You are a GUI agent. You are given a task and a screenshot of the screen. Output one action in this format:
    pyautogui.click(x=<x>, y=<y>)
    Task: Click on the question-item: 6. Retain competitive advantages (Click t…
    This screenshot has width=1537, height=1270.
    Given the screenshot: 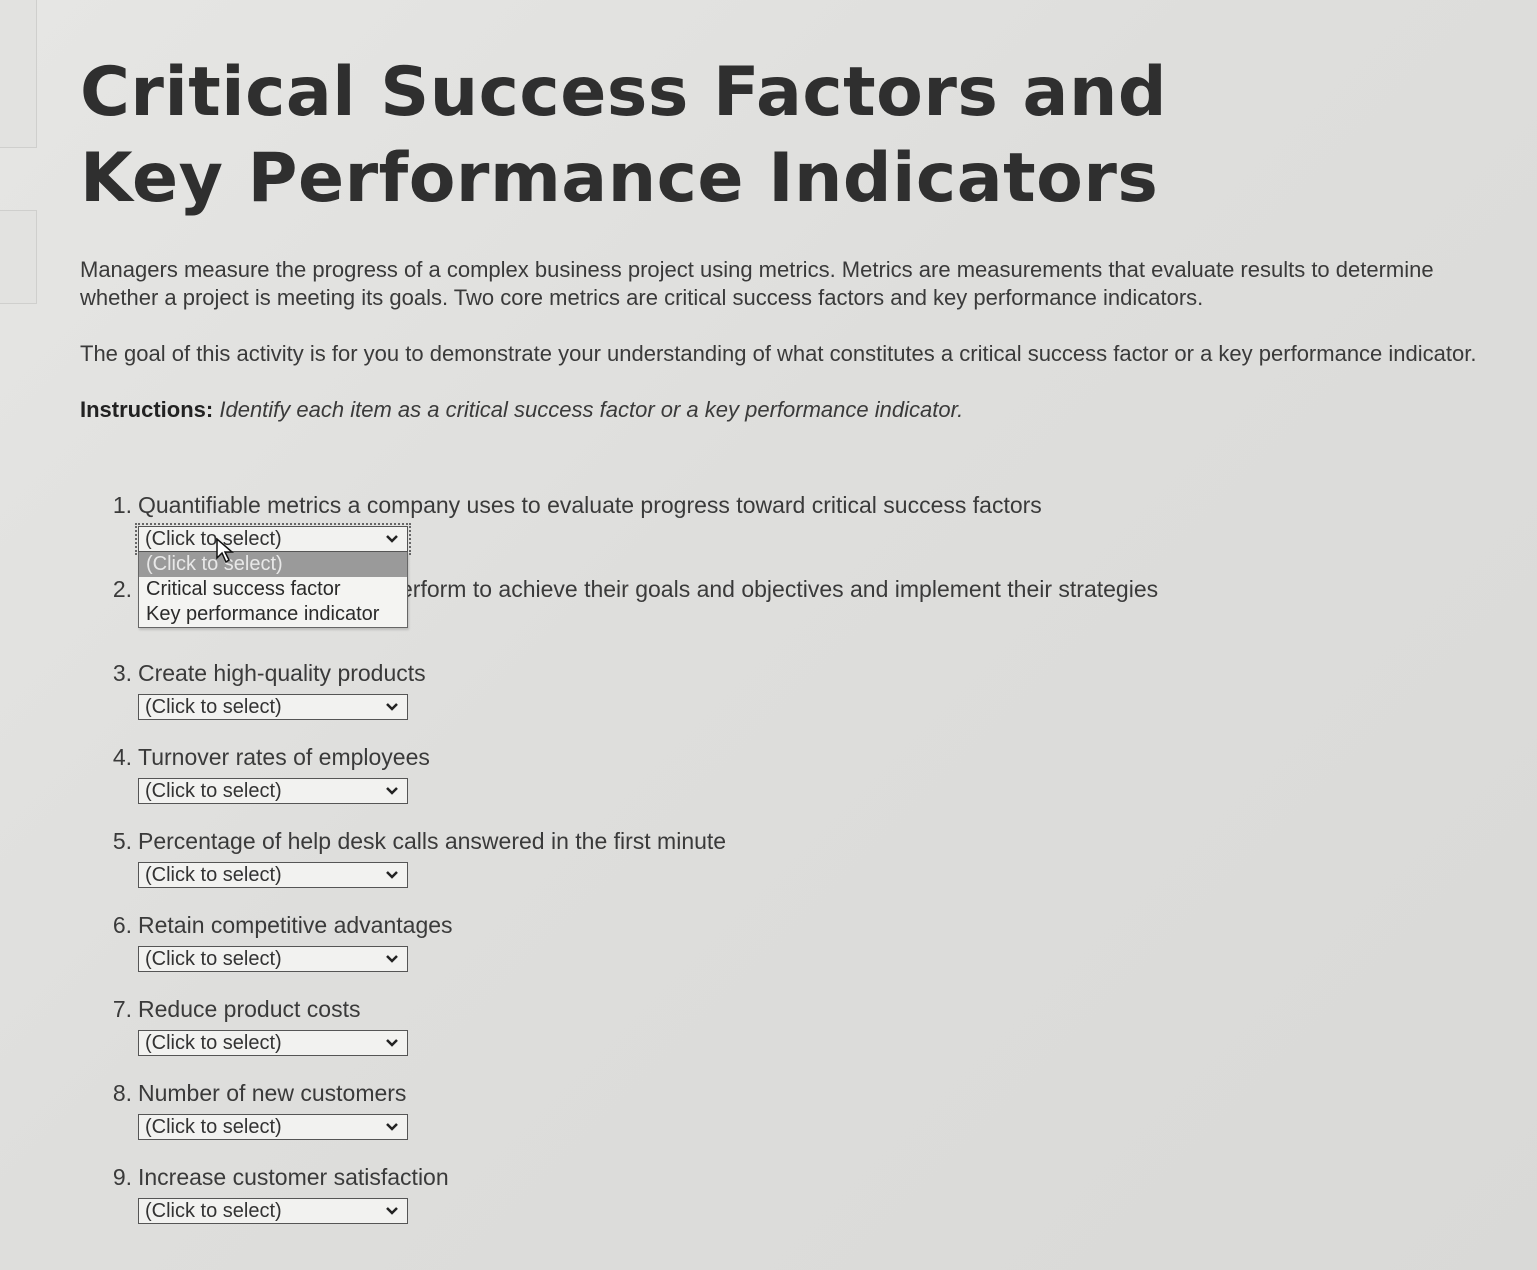 What is the action you would take?
    pyautogui.click(x=758, y=952)
    